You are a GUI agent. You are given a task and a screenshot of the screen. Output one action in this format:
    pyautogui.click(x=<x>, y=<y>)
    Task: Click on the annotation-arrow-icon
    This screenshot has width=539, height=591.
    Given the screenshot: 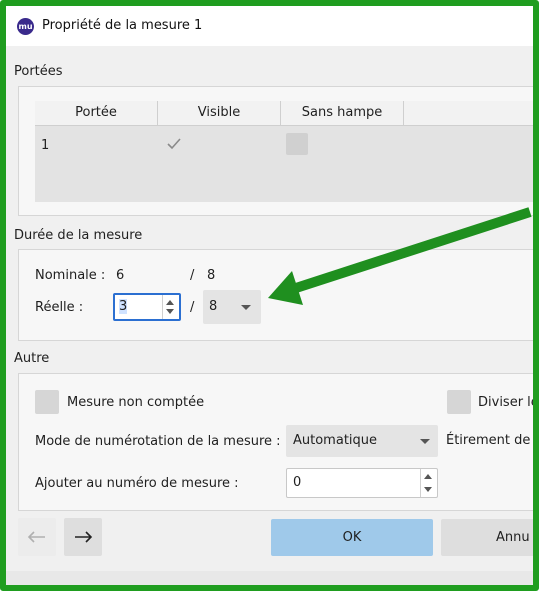 What is the action you would take?
    pyautogui.click(x=400, y=256)
    